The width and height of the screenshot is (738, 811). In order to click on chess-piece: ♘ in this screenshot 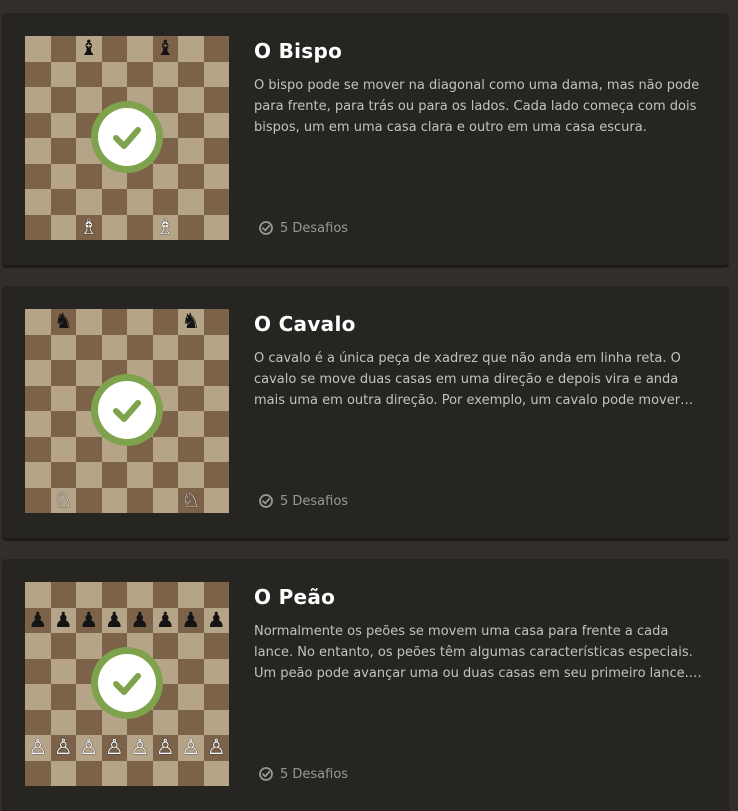, I will do `click(63, 499)`.